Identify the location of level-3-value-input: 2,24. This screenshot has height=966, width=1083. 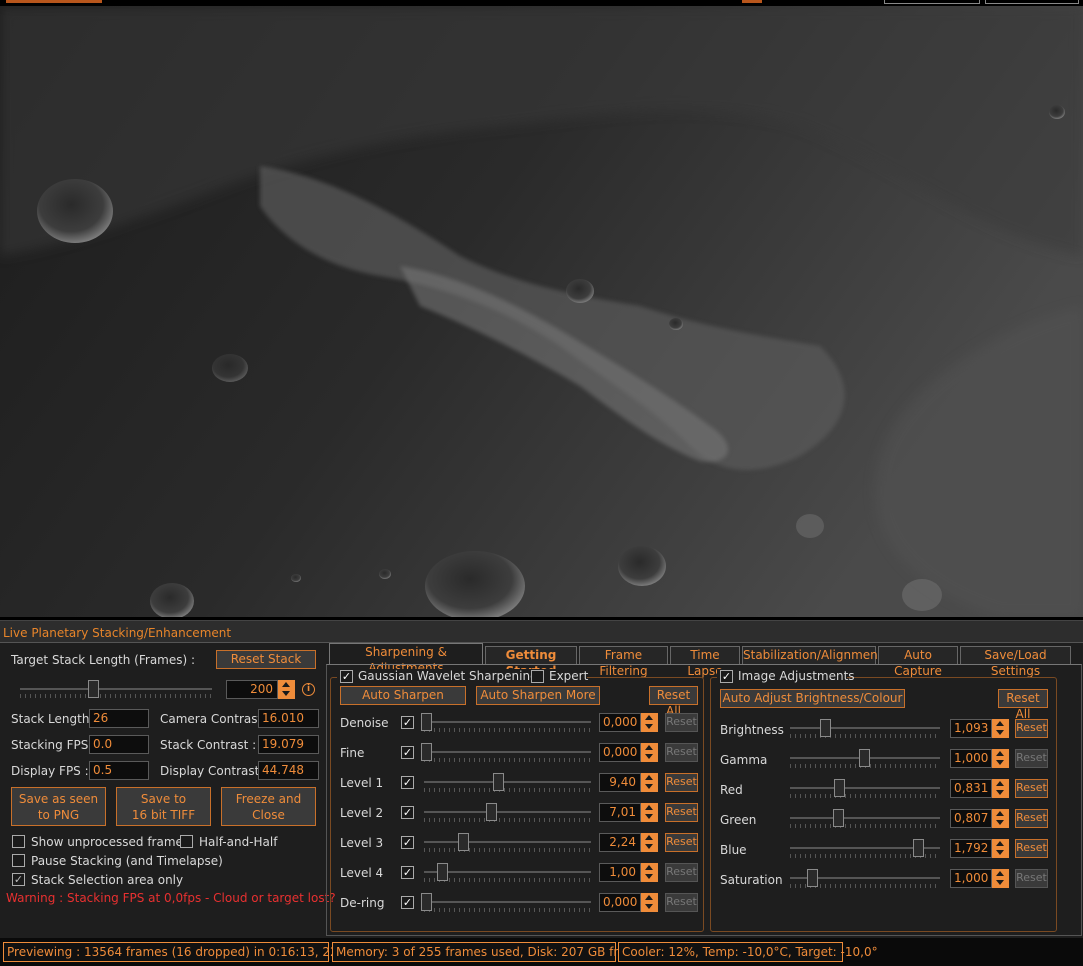
(620, 842).